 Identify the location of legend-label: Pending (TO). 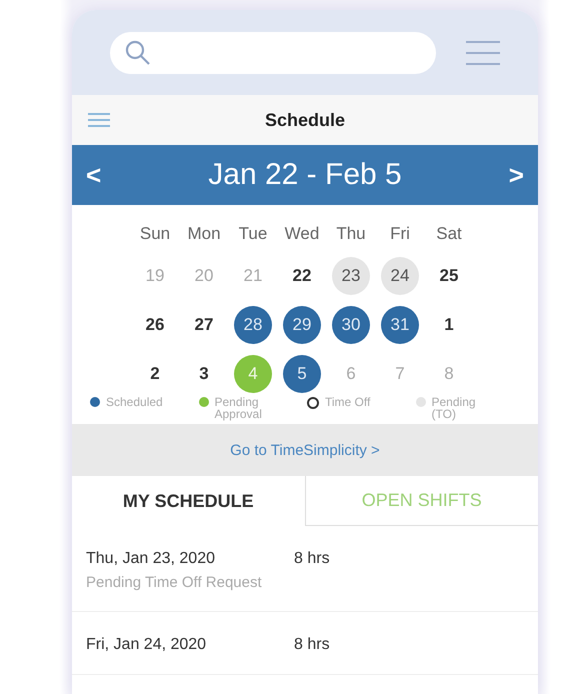
(454, 408).